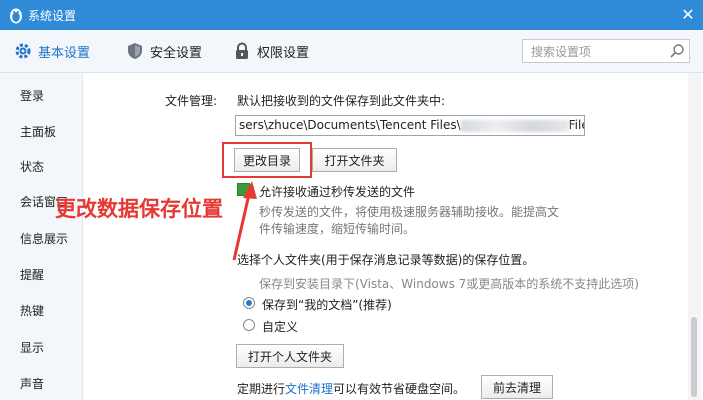  What do you see at coordinates (694, 357) in the screenshot?
I see `scrollbar-thumb` at bounding box center [694, 357].